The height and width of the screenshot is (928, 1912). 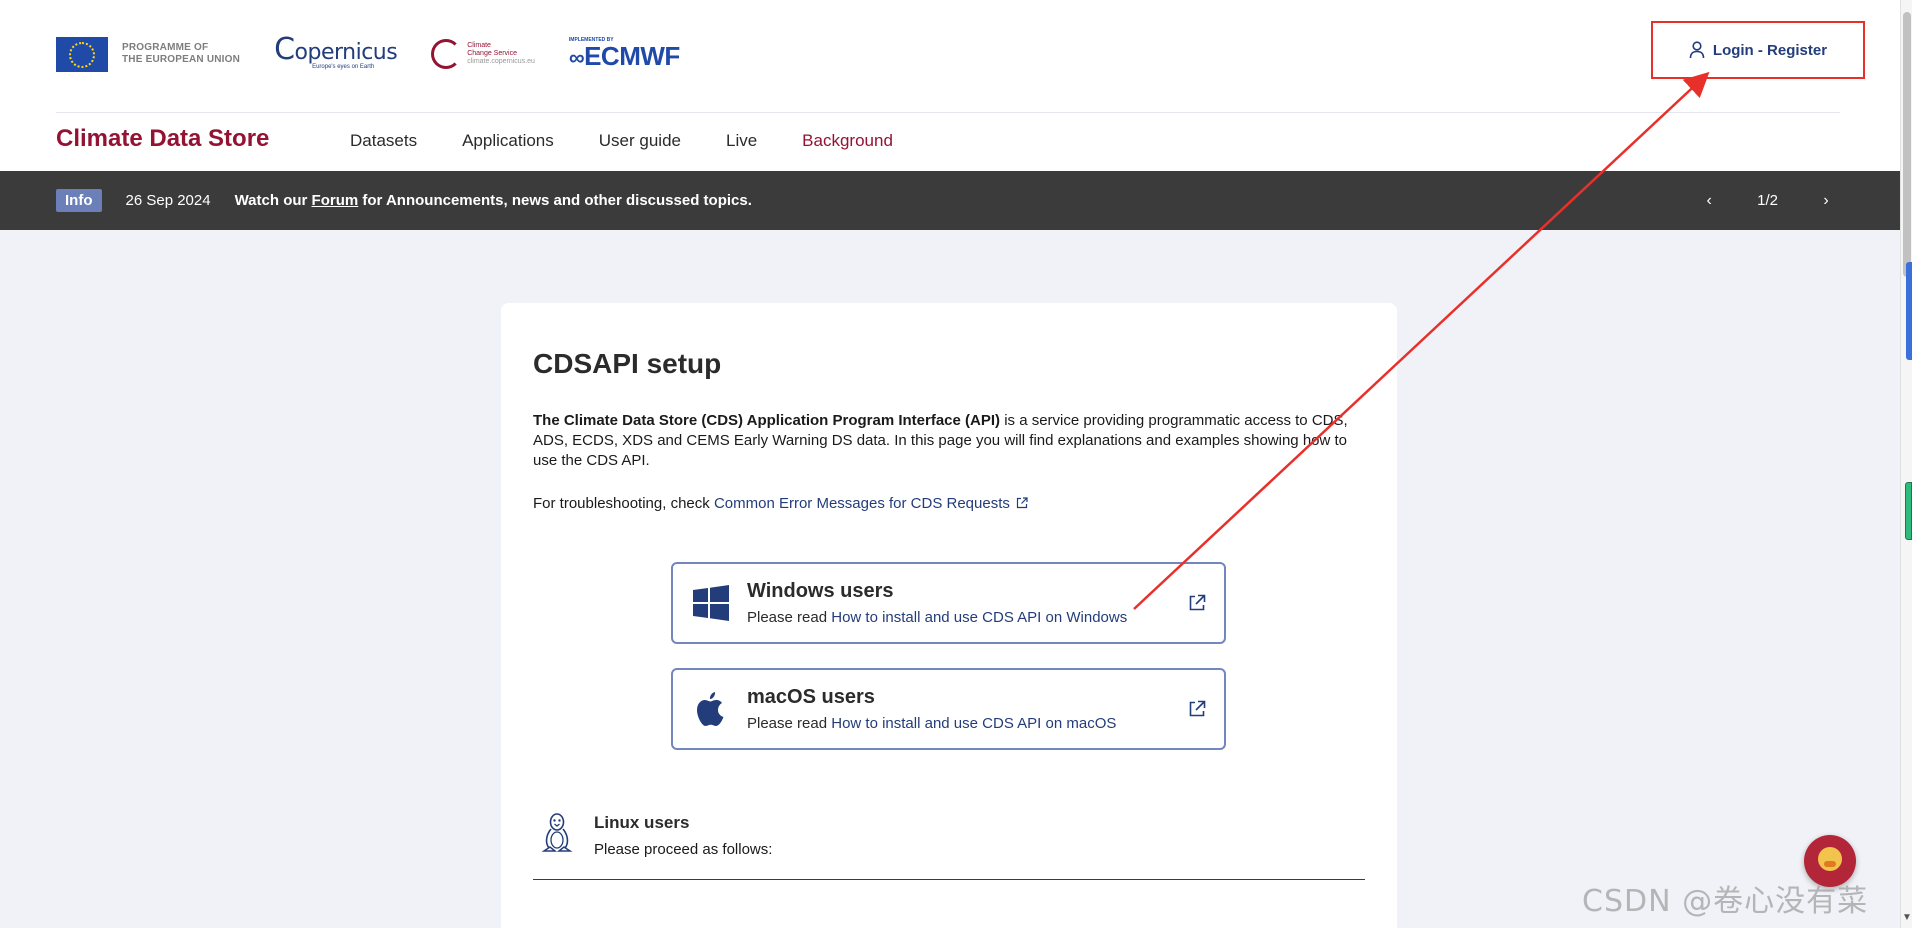 I want to click on eu-logo-line1: PROGRAMME OF, so click(x=165, y=47).